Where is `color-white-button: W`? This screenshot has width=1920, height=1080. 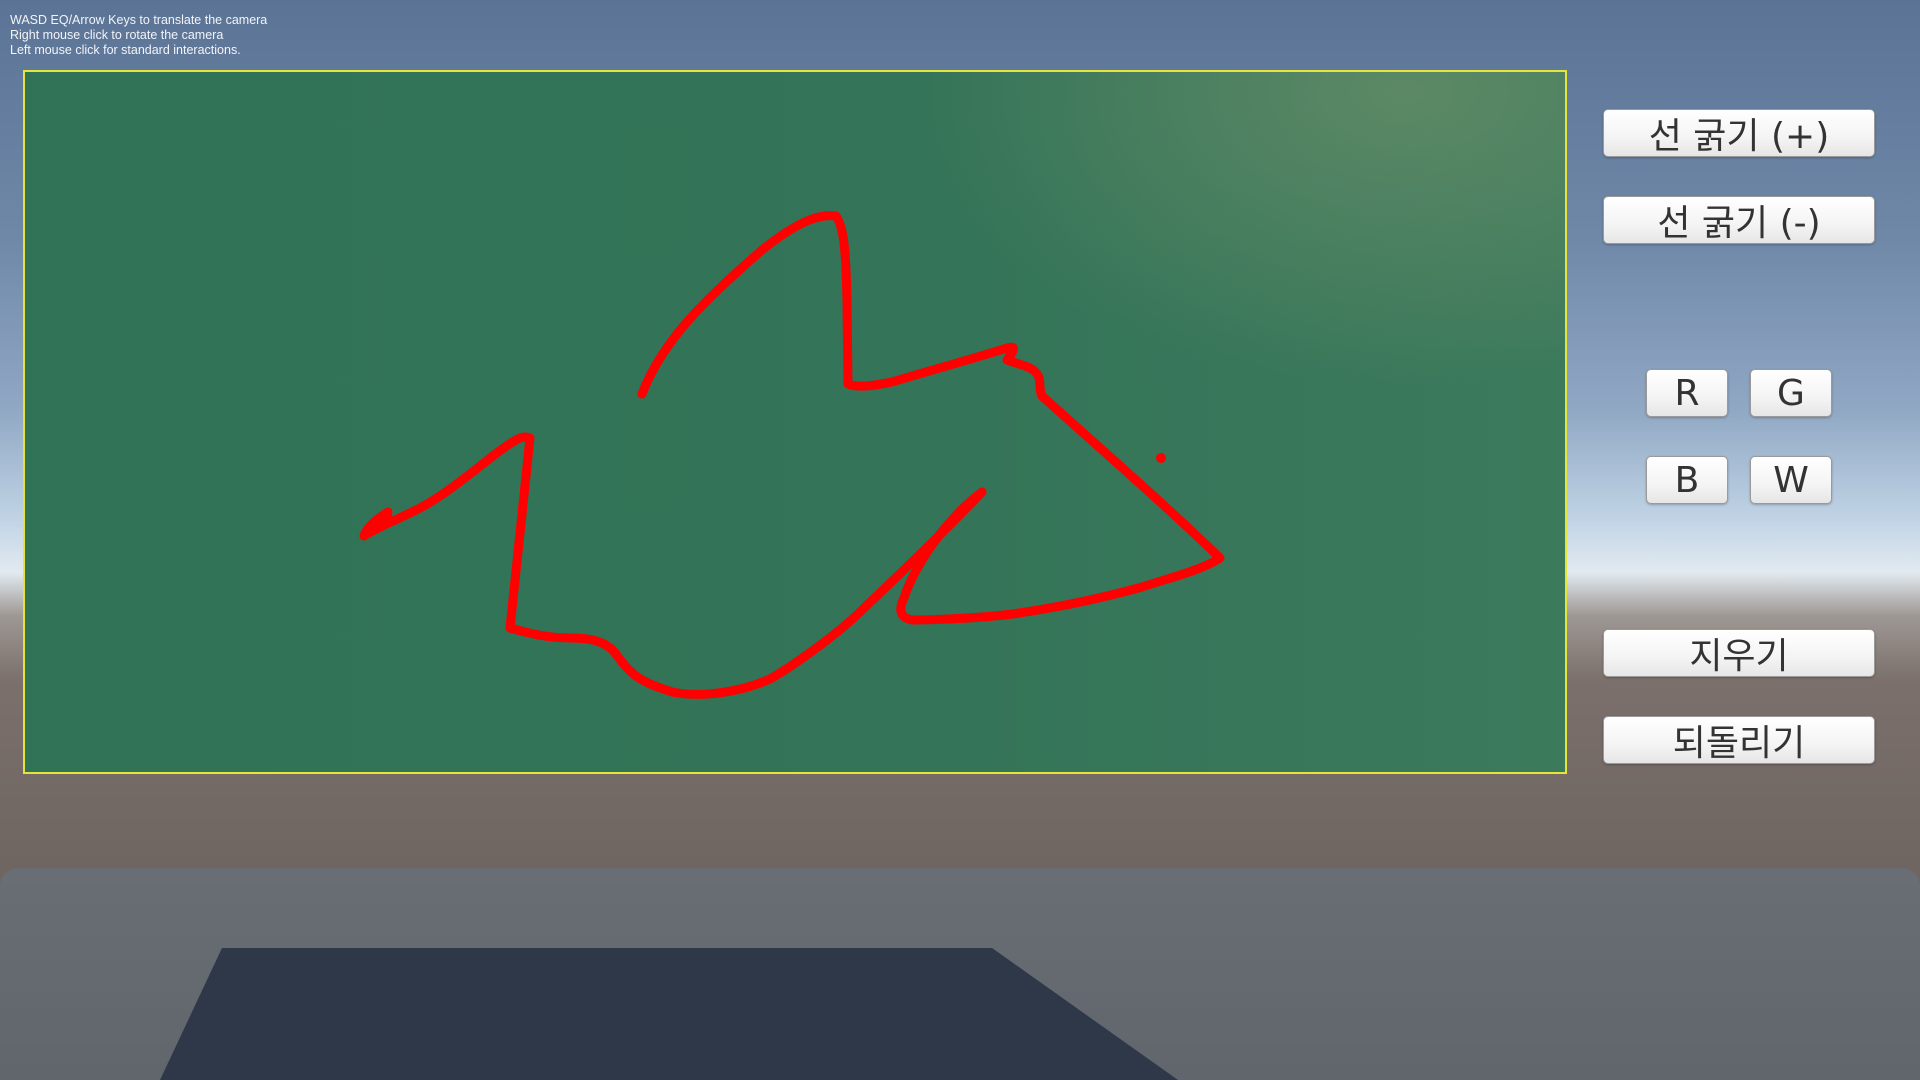
color-white-button: W is located at coordinates (1791, 480).